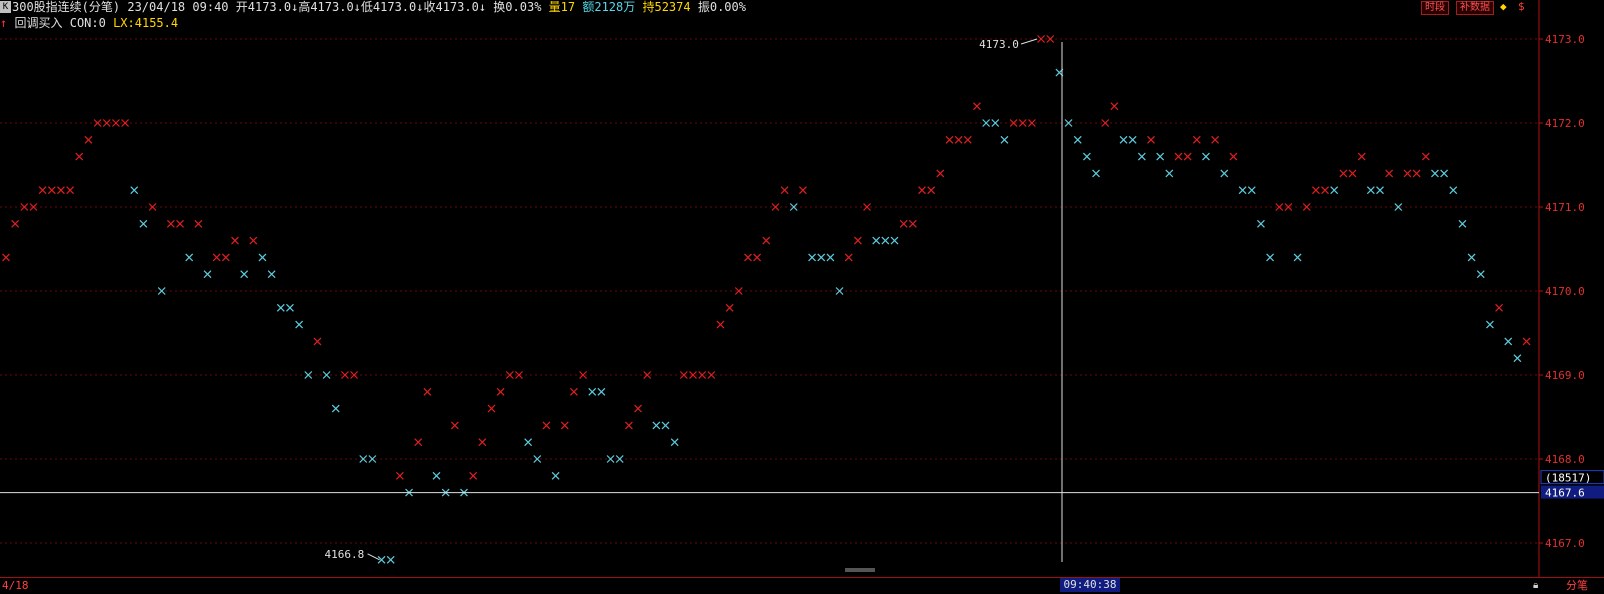 This screenshot has height=594, width=1604. What do you see at coordinates (999, 44) in the screenshot?
I see `high-price-label: 4173.0` at bounding box center [999, 44].